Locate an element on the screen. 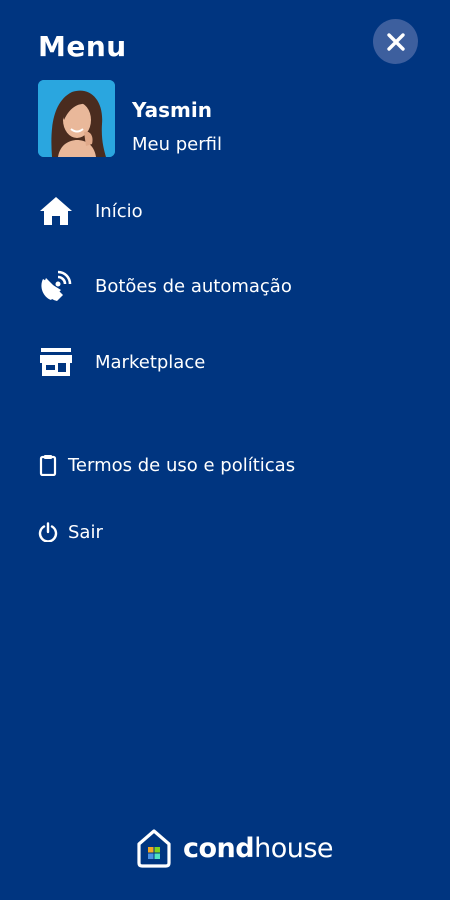  menu-title: Menu is located at coordinates (82, 46).